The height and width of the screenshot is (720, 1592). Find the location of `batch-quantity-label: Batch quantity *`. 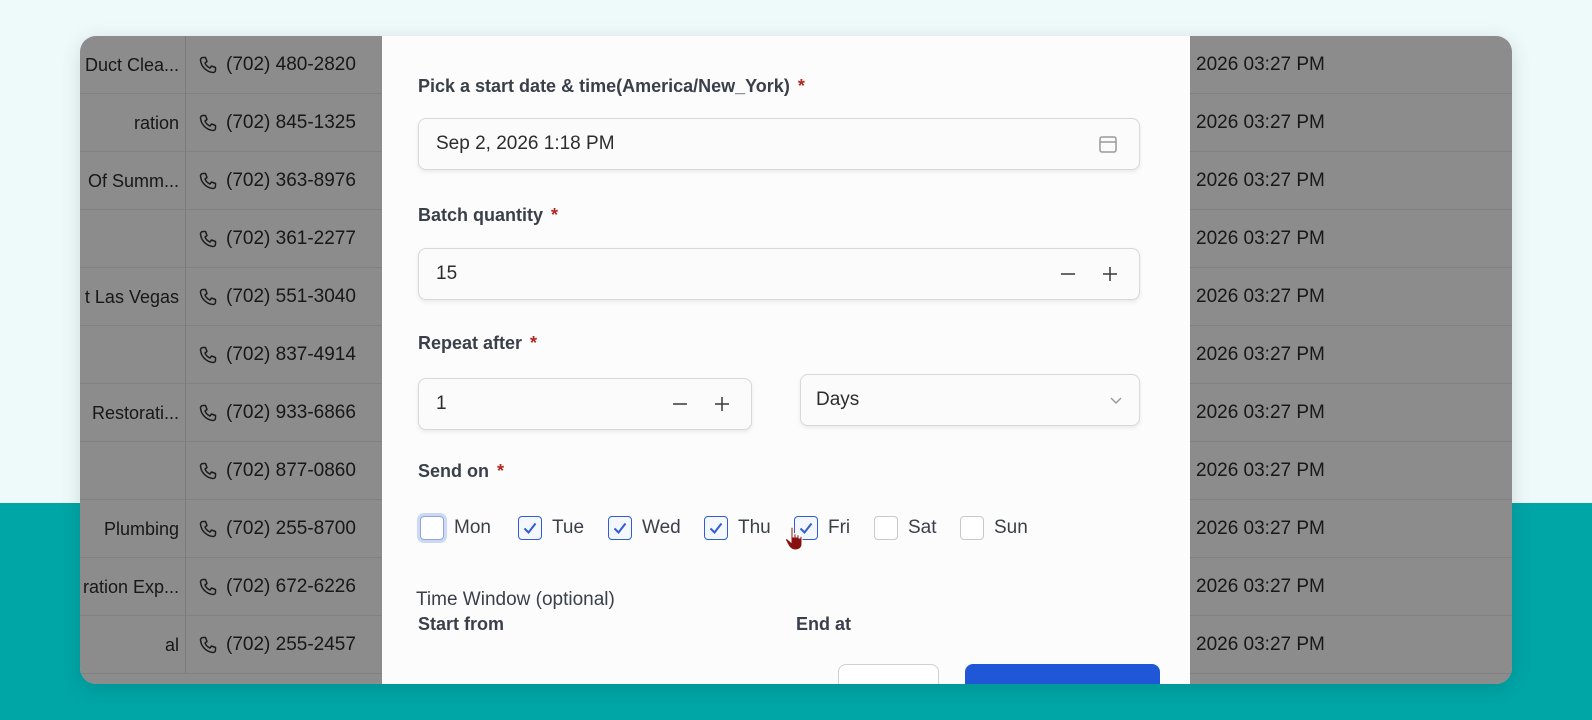

batch-quantity-label: Batch quantity * is located at coordinates (488, 215).